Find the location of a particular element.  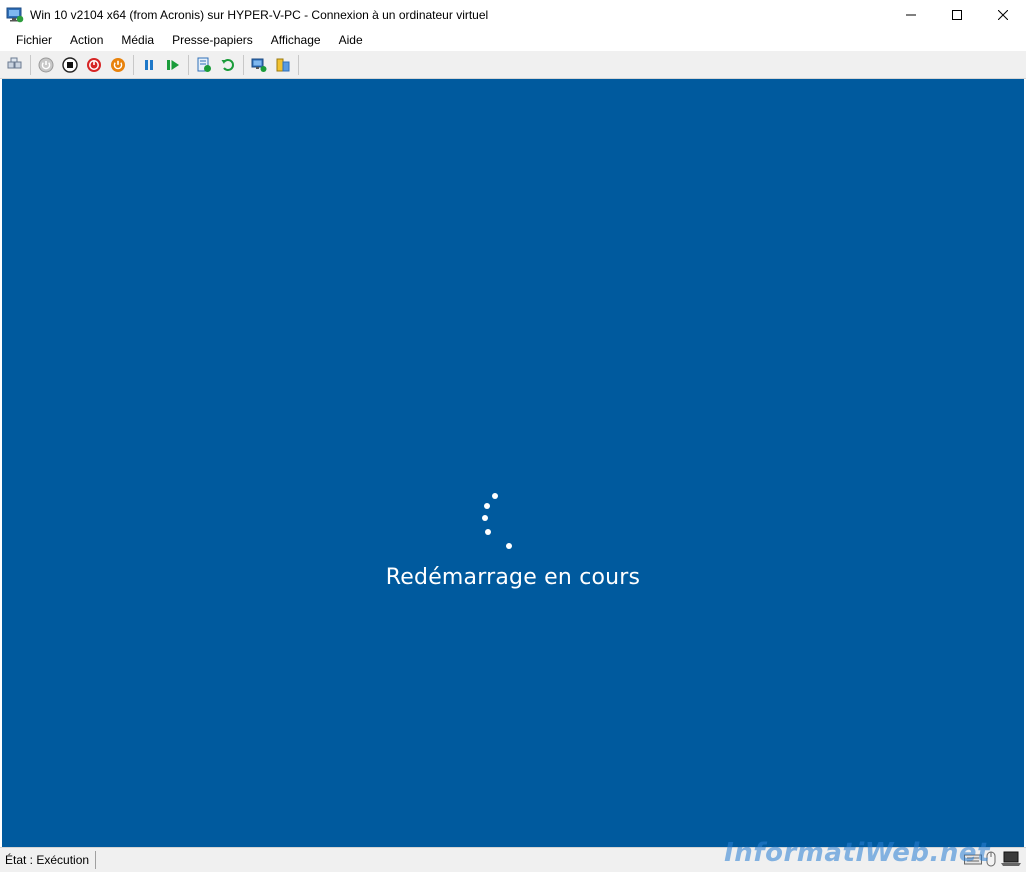

menu-presse-papiers: Presse-papiers is located at coordinates (212, 40).